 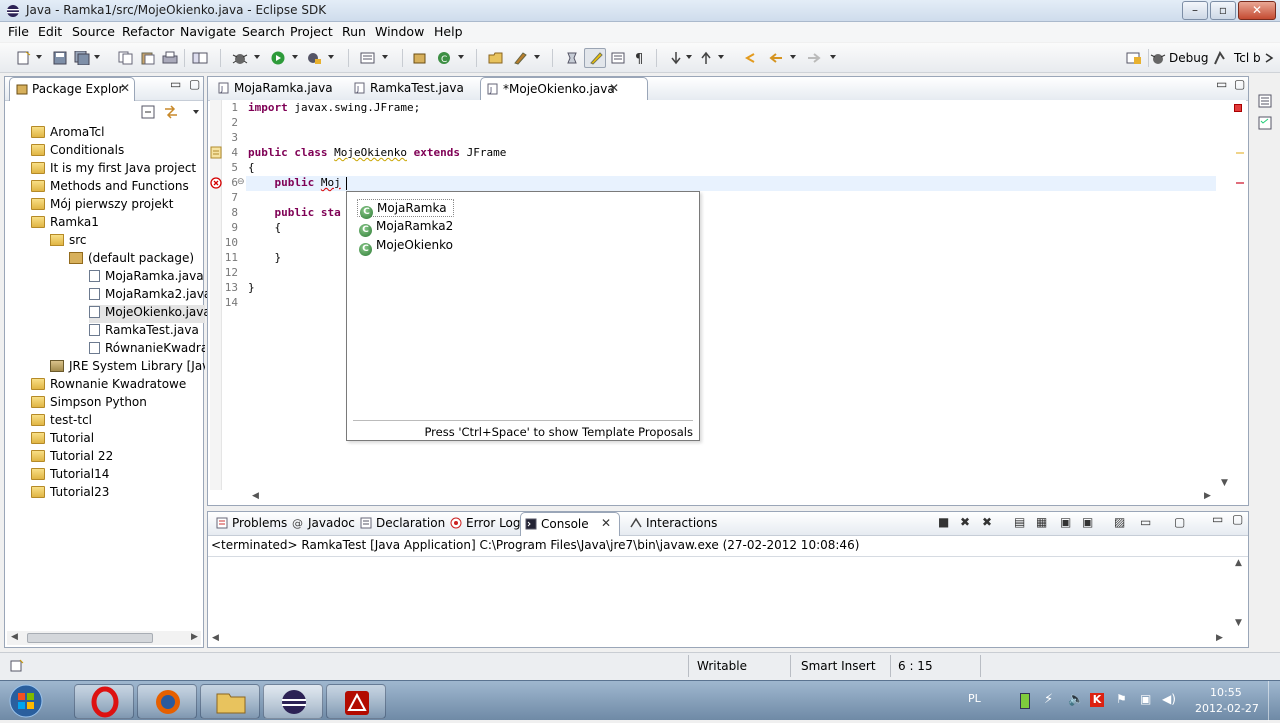 What do you see at coordinates (354, 31) in the screenshot?
I see `menu-run: Run` at bounding box center [354, 31].